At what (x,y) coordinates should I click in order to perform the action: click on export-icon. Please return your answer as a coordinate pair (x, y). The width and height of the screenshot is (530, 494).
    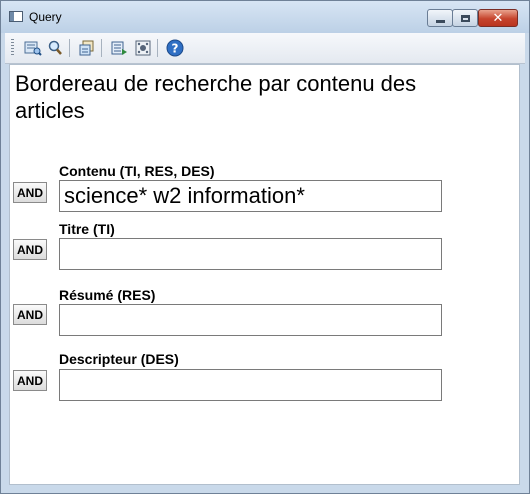
    Looking at the image, I should click on (119, 48).